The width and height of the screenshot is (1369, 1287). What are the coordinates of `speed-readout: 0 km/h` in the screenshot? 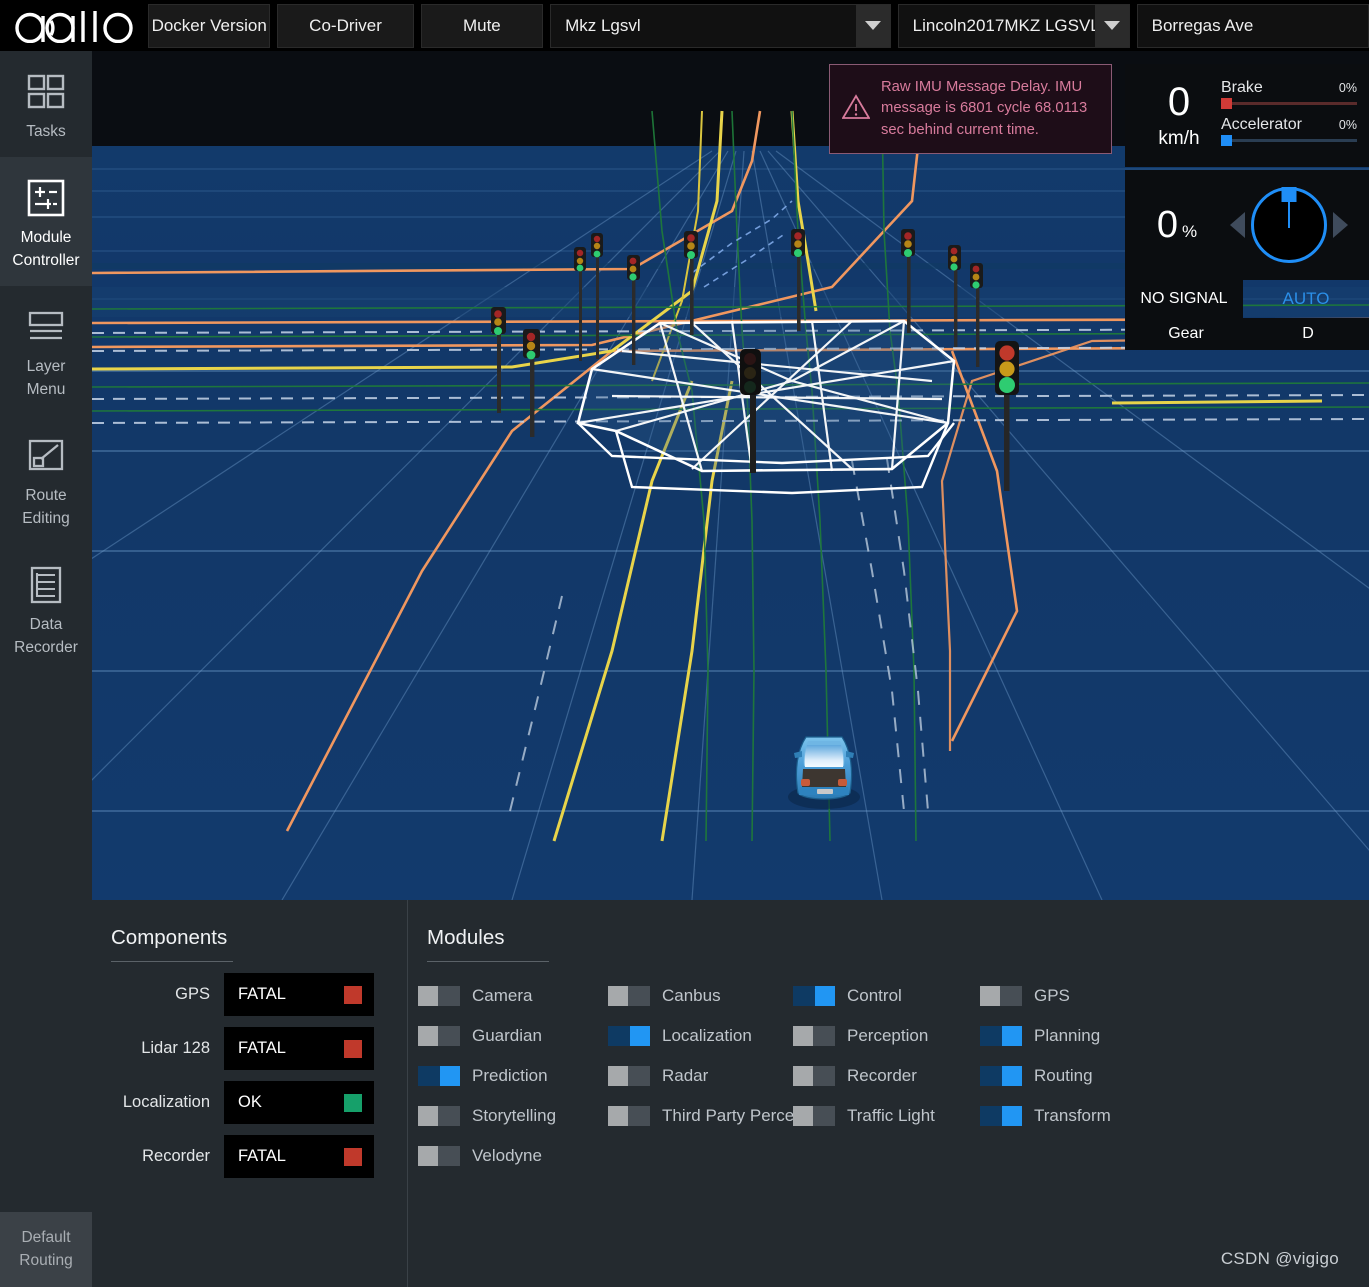 It's located at (1179, 116).